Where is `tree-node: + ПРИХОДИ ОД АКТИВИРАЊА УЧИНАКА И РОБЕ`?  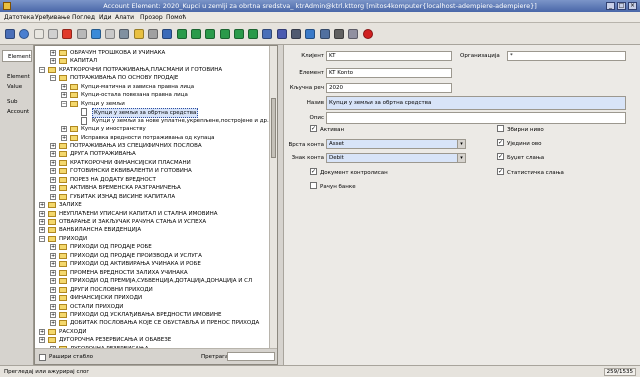 tree-node: + ПРИХОДИ ОД АКТИВИРАЊА УЧИНАКА И РОБЕ is located at coordinates (152, 264).